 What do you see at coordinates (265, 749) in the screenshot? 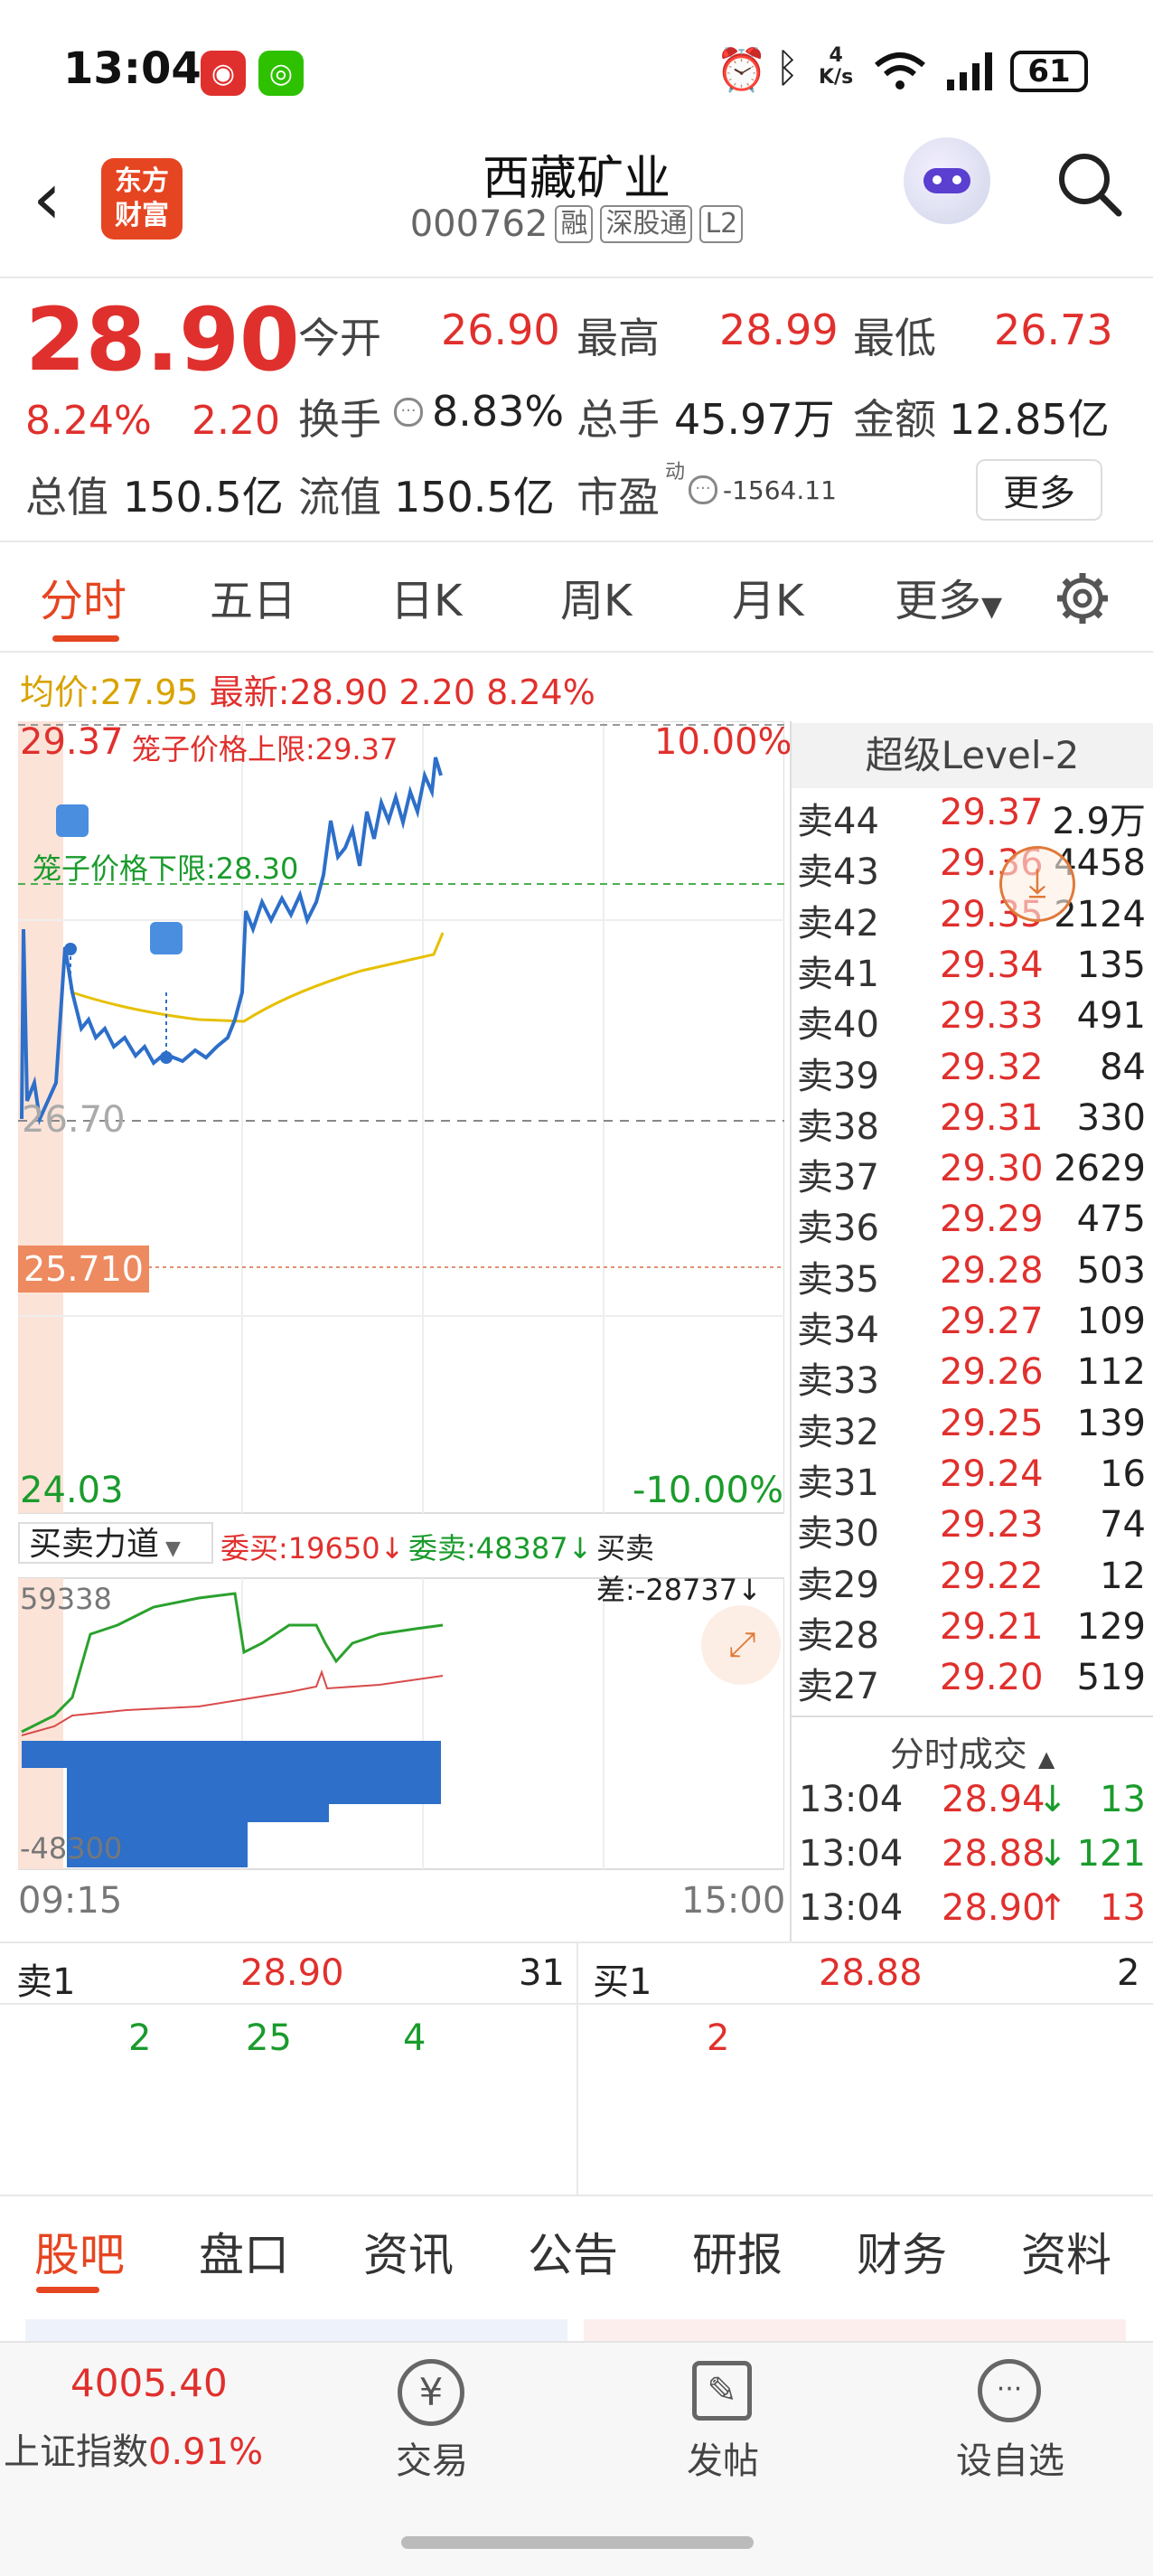
I see `upper-limit-label: 笼子价格上限:29.37` at bounding box center [265, 749].